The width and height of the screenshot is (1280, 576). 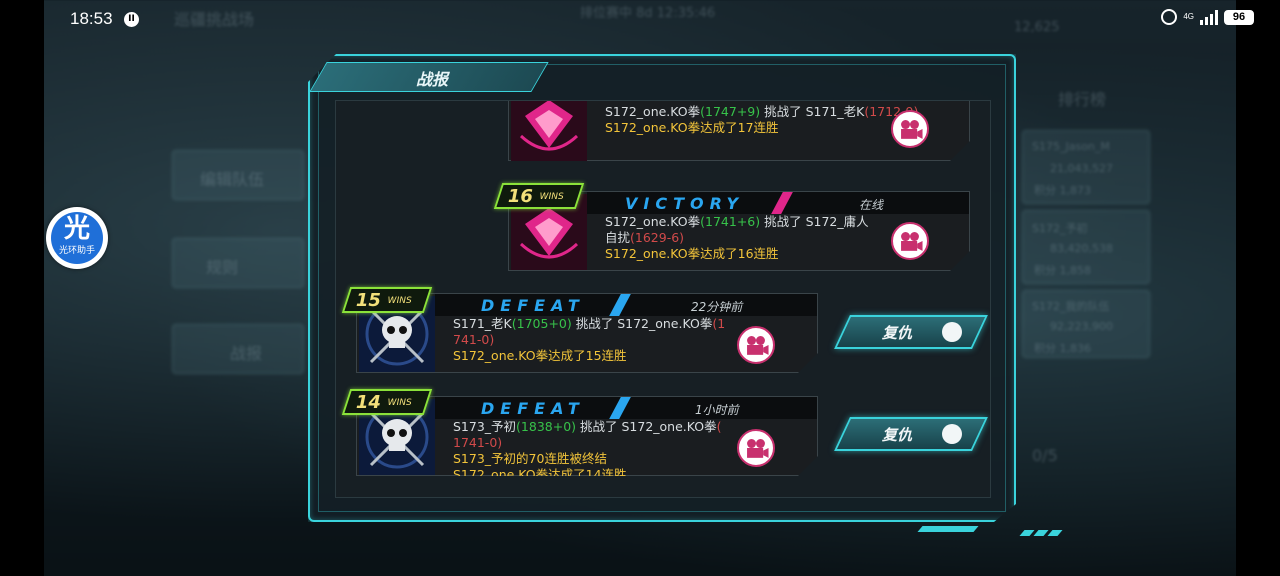 I want to click on network-label: 4G, so click(x=1188, y=16).